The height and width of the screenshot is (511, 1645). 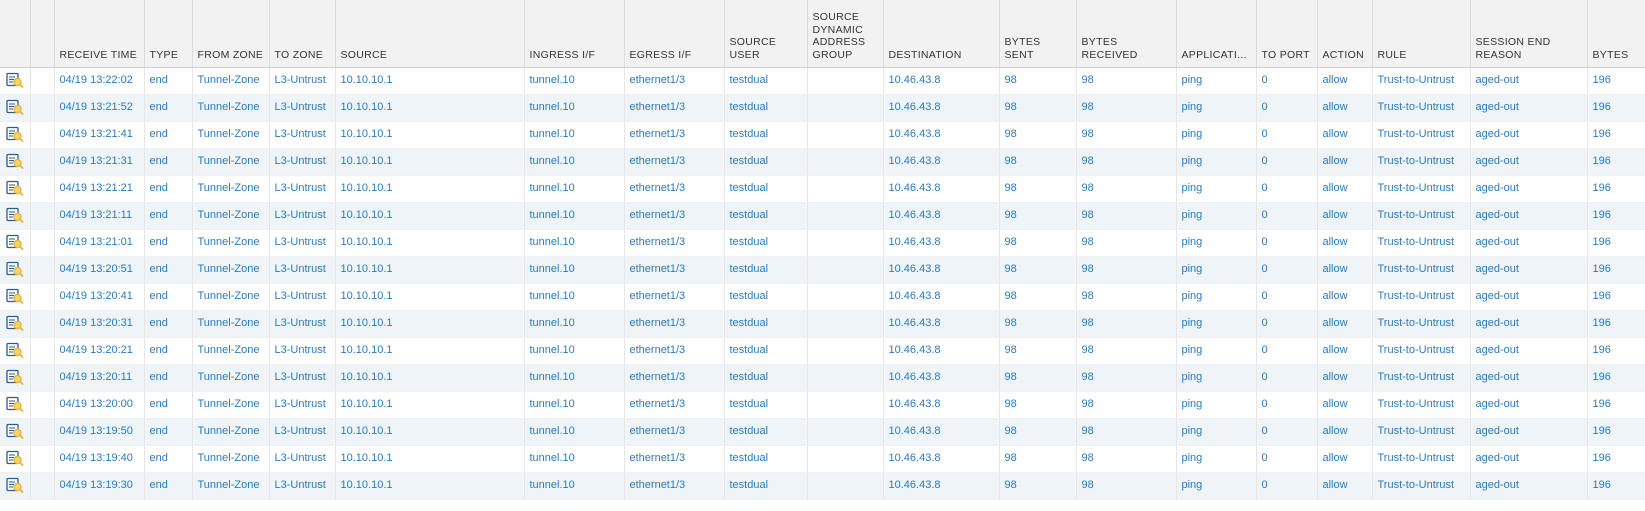 What do you see at coordinates (99, 189) in the screenshot?
I see `cell-receive-time: 04/19 13:21:21` at bounding box center [99, 189].